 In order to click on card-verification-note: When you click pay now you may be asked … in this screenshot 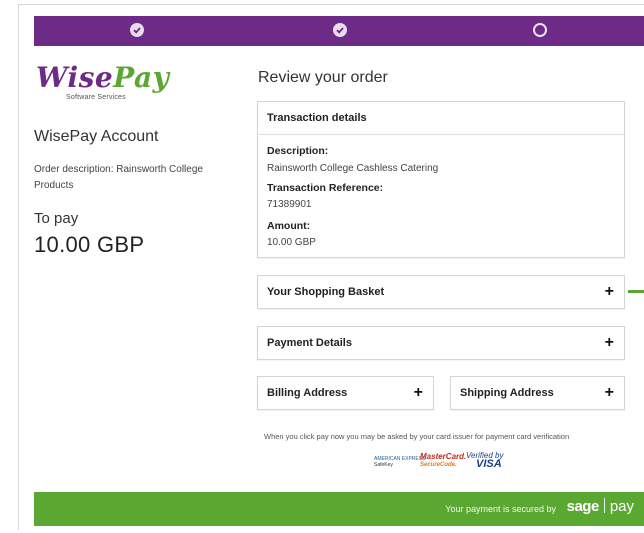, I will do `click(417, 436)`.